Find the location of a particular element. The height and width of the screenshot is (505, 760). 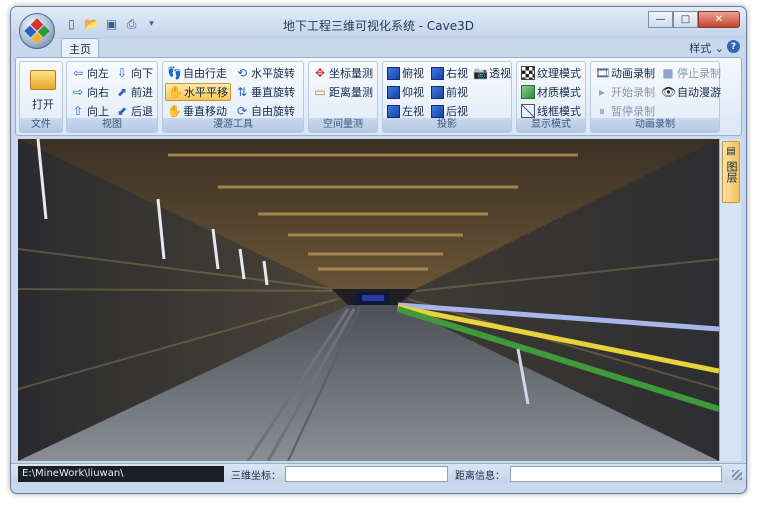

free-walk-label: 自由行走 is located at coordinates (205, 73).